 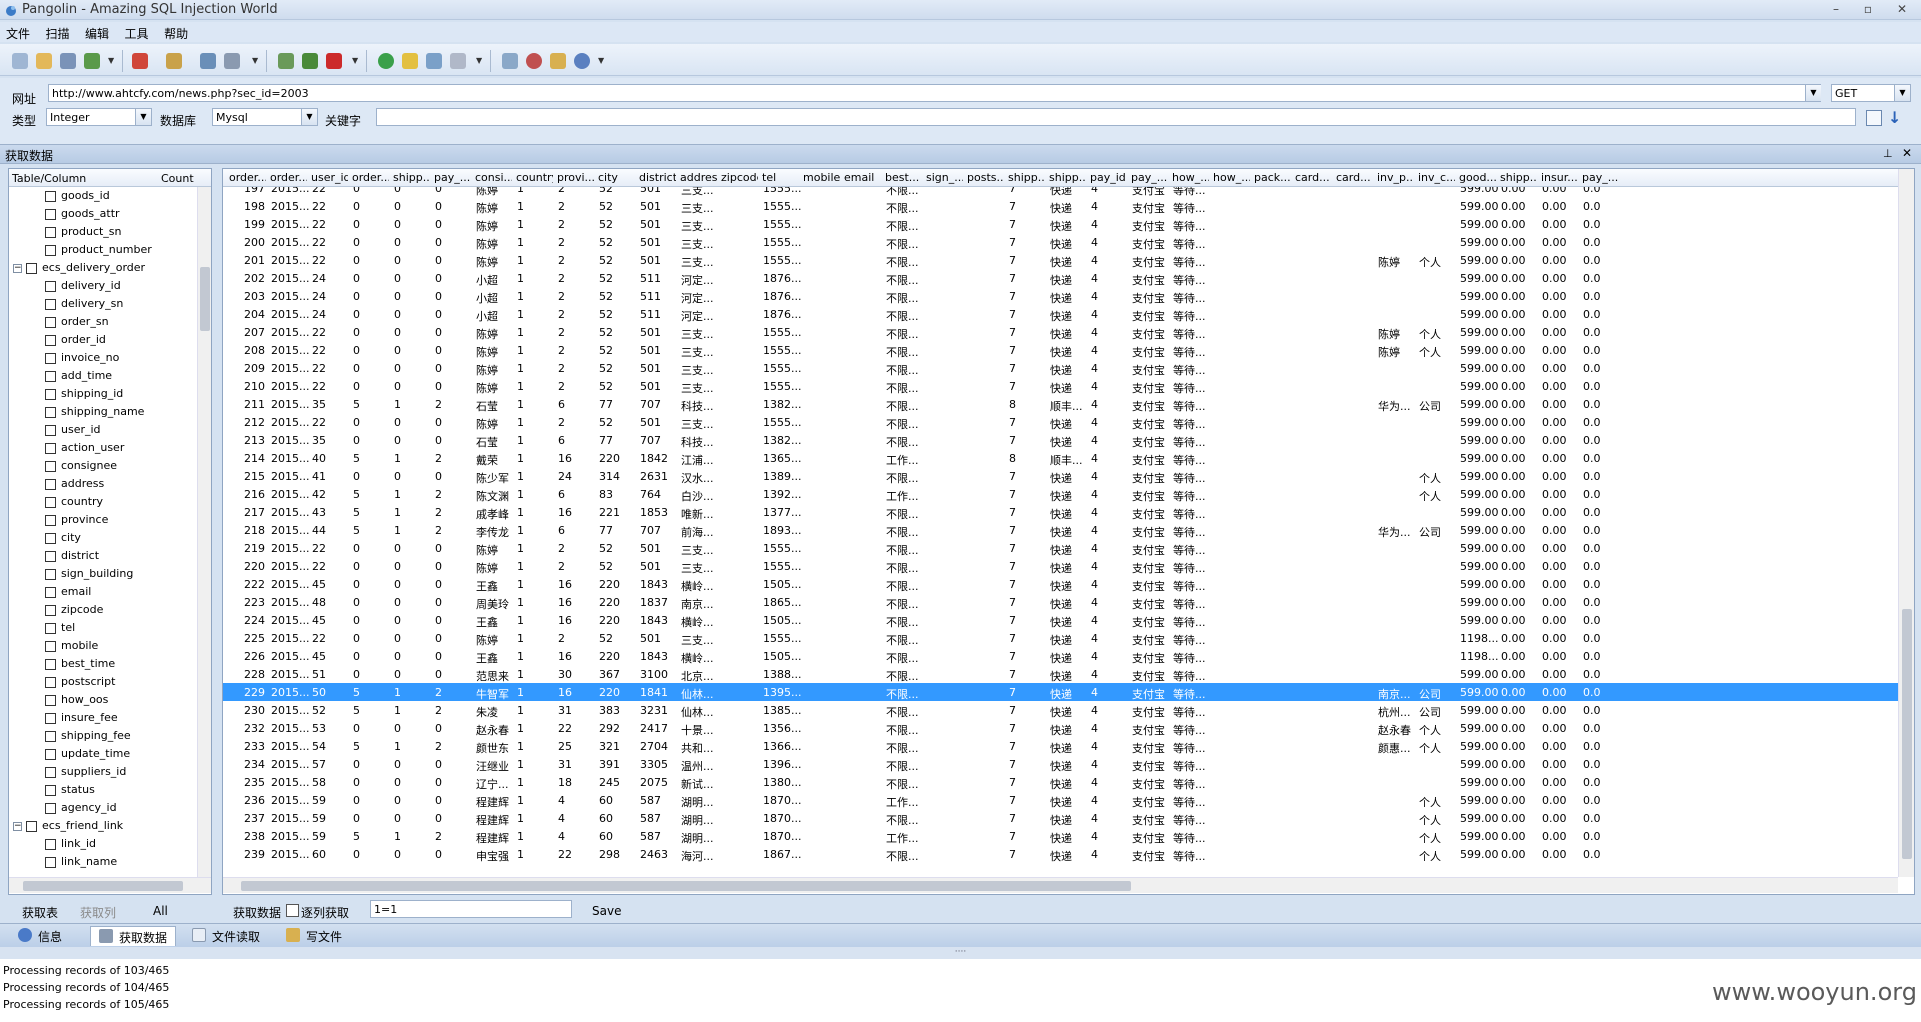 I want to click on tab-get-data: 获取数据, so click(x=133, y=936).